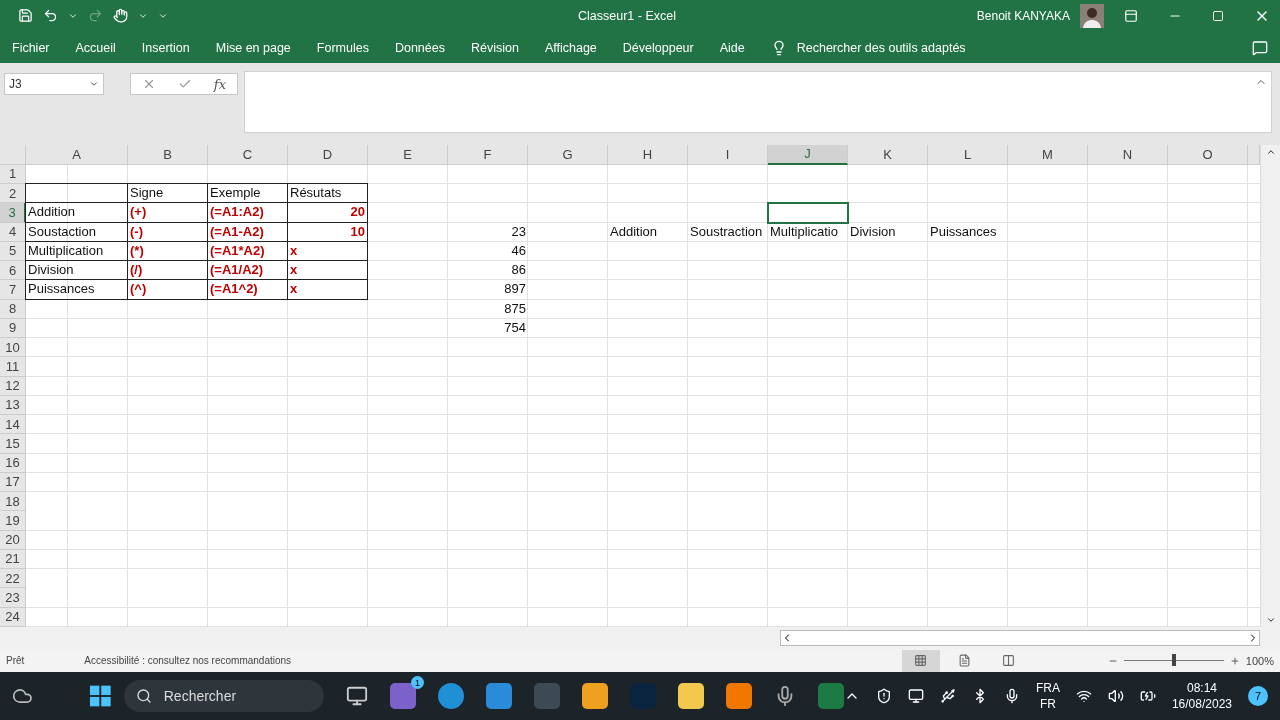  What do you see at coordinates (13, 194) in the screenshot?
I see `row-header: 2` at bounding box center [13, 194].